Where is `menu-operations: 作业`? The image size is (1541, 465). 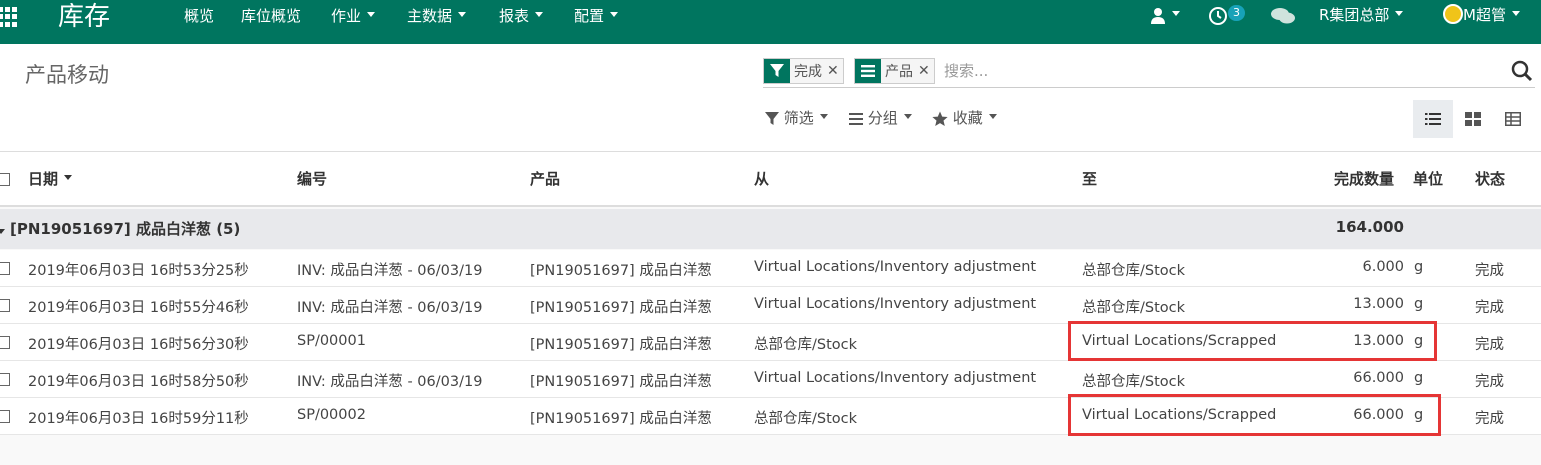
menu-operations: 作业 is located at coordinates (353, 16).